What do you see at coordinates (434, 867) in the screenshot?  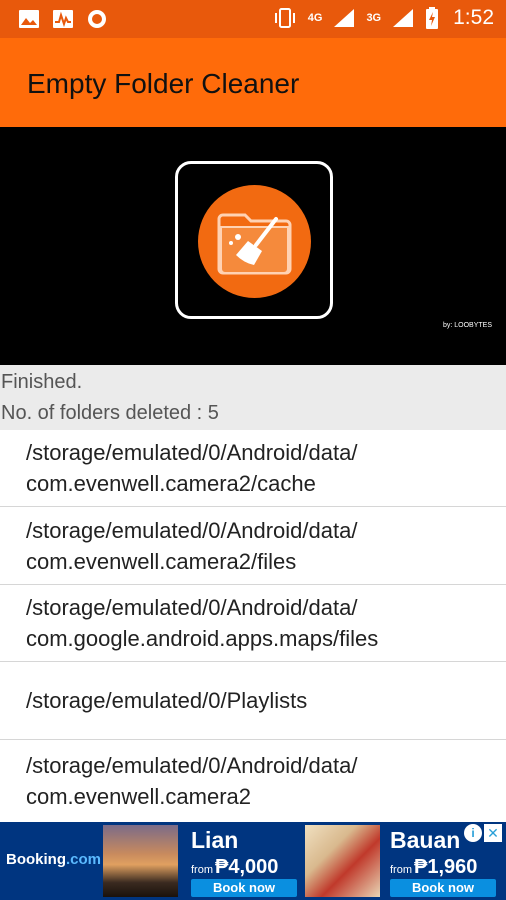 I see `ad-price-2: from ₱1,960` at bounding box center [434, 867].